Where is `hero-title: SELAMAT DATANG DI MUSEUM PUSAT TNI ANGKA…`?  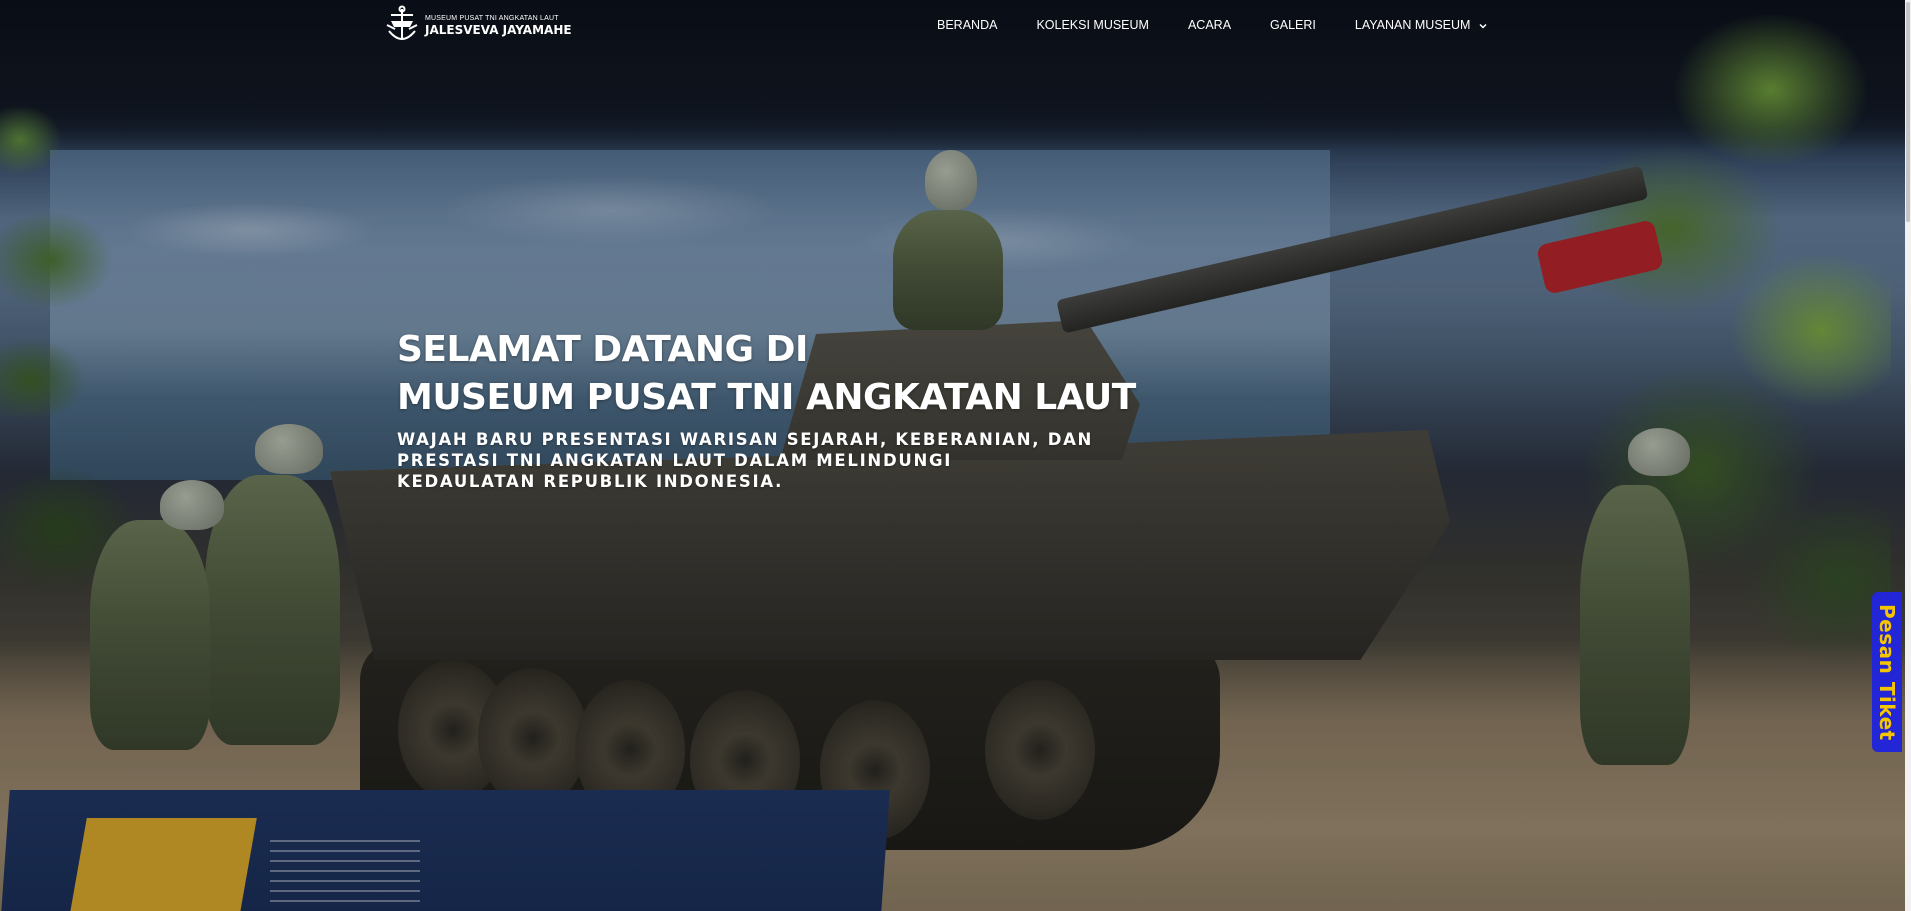
hero-title: SELAMAT DATANG DI MUSEUM PUSAT TNI ANGKA… is located at coordinates (766, 374).